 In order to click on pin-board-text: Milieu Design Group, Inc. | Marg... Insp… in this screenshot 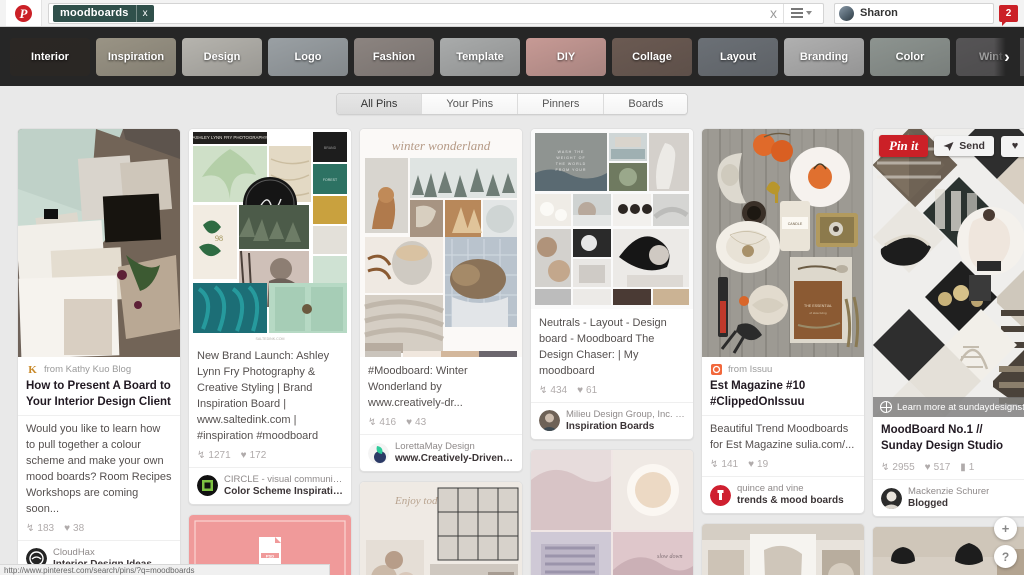, I will do `click(625, 421)`.